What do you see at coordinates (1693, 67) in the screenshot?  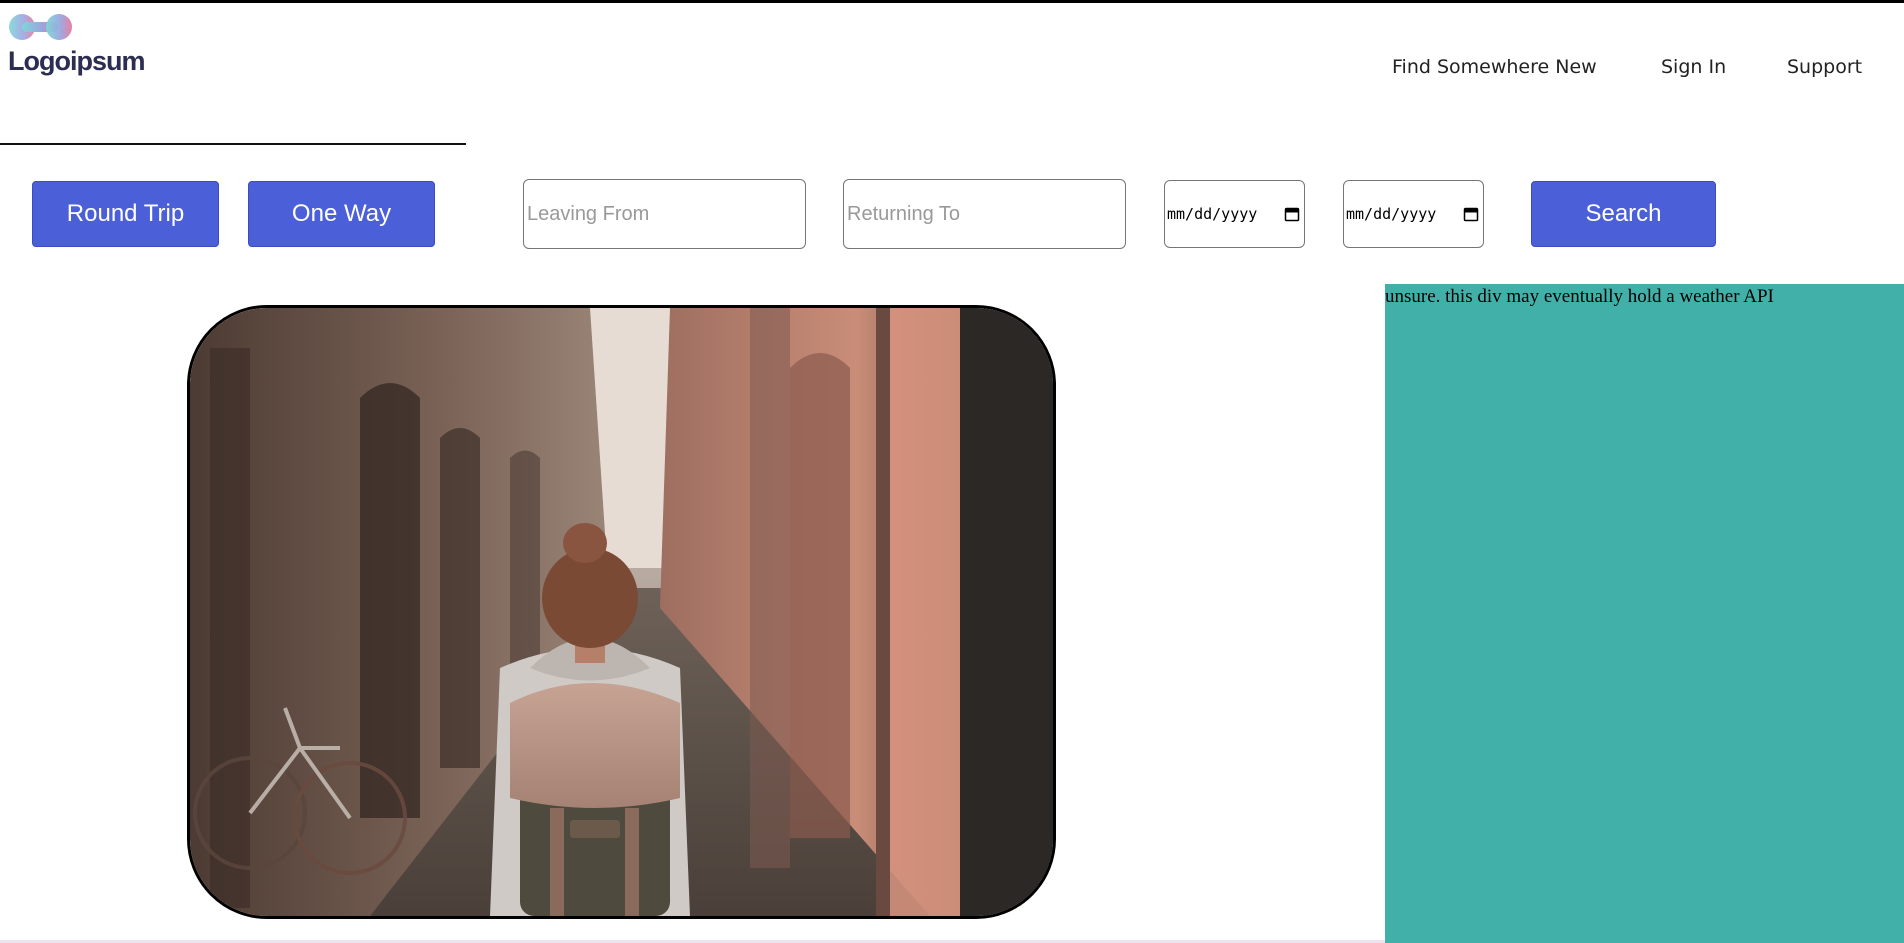 I see `nav-sign-in: Sign In` at bounding box center [1693, 67].